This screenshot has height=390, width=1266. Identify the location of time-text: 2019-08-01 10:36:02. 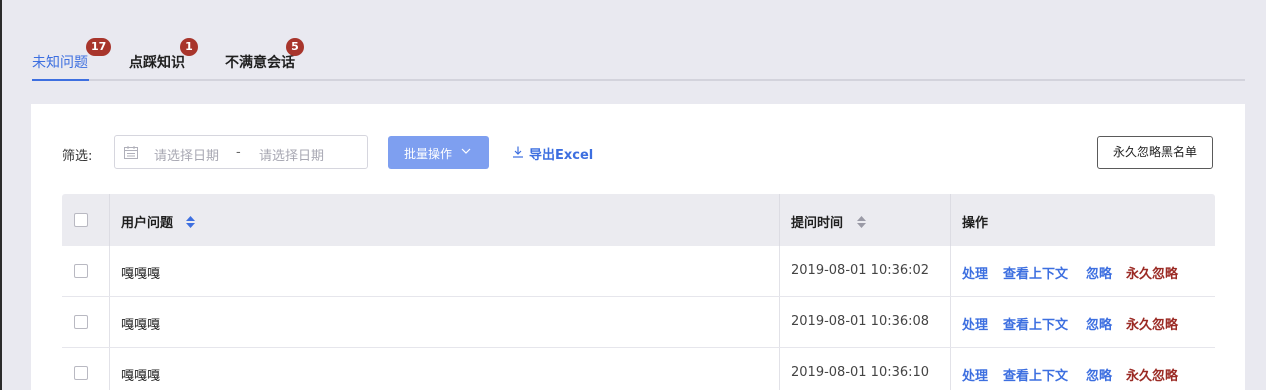
(860, 270).